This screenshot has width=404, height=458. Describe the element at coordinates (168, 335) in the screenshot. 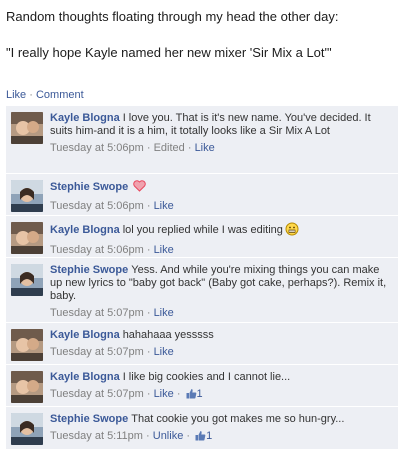

I see `comment-text: hahahaaa yesssss` at that location.